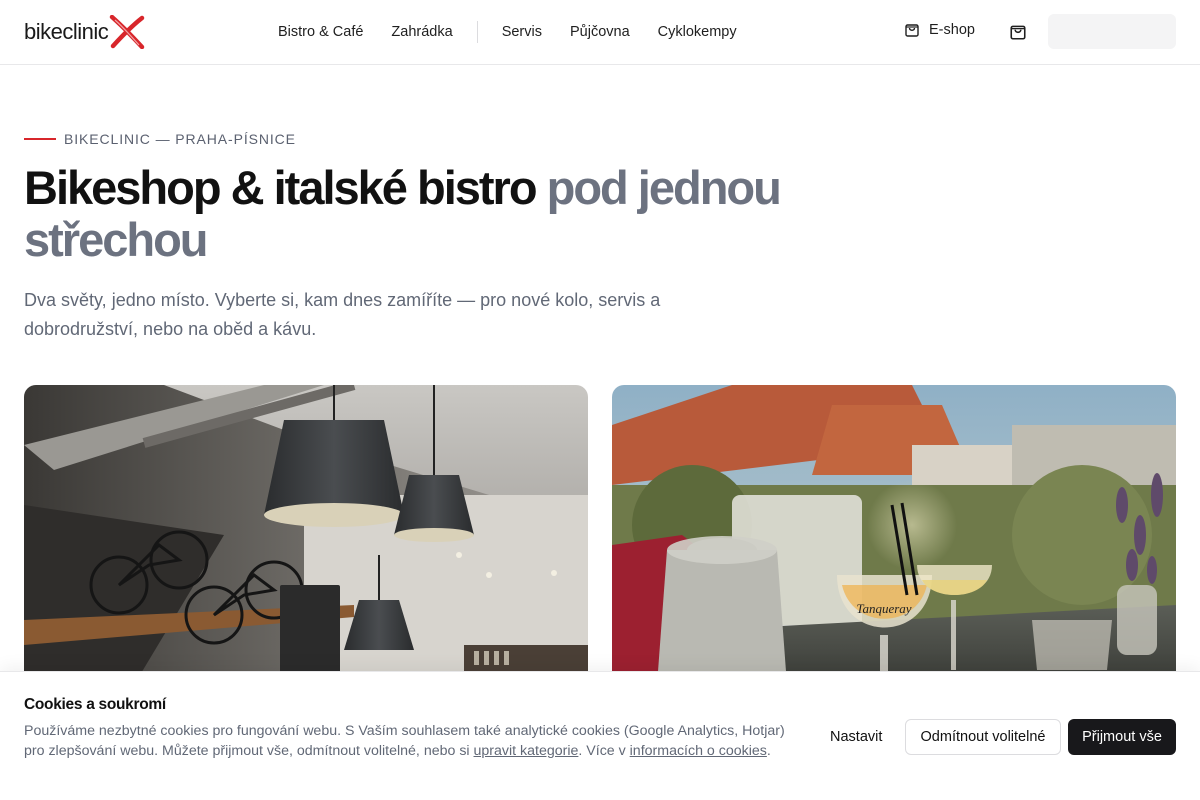 Image resolution: width=1200 pixels, height=800 pixels. I want to click on cookie-categories-link: upravit kategorie, so click(526, 751).